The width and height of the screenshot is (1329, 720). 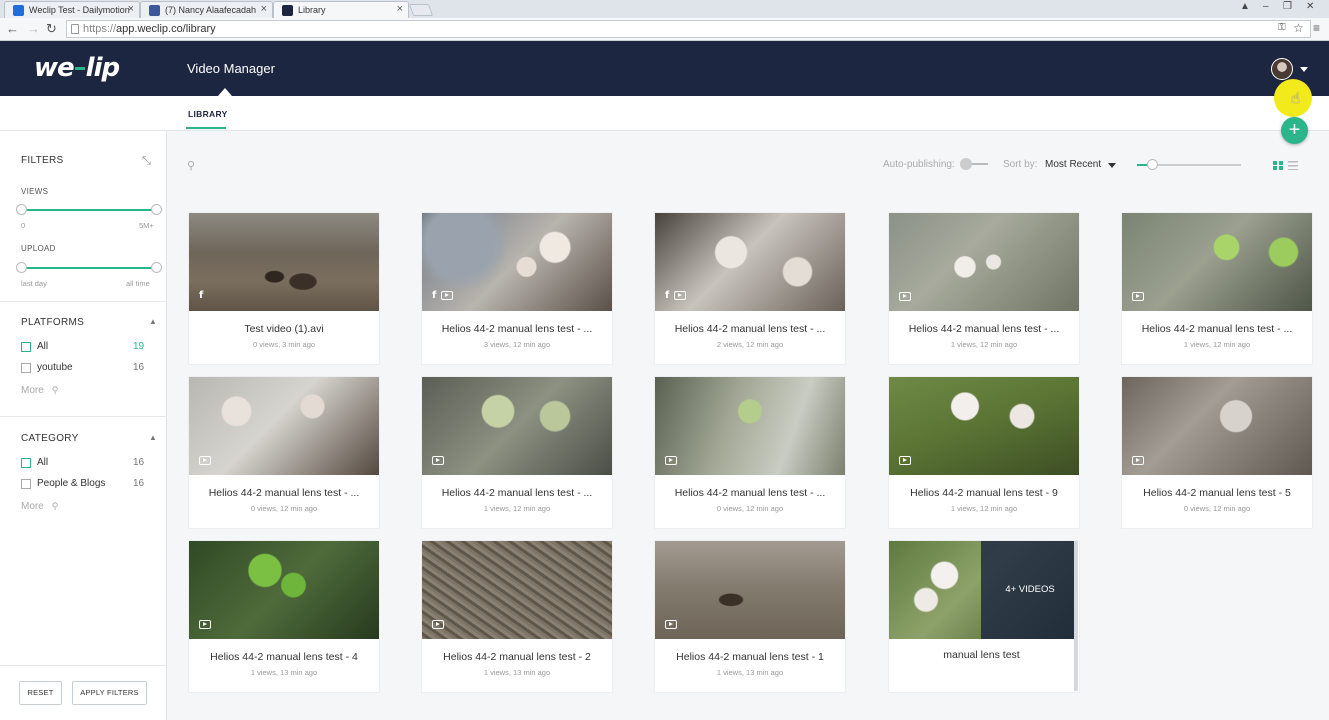 What do you see at coordinates (1138, 296) in the screenshot?
I see `platform-icons` at bounding box center [1138, 296].